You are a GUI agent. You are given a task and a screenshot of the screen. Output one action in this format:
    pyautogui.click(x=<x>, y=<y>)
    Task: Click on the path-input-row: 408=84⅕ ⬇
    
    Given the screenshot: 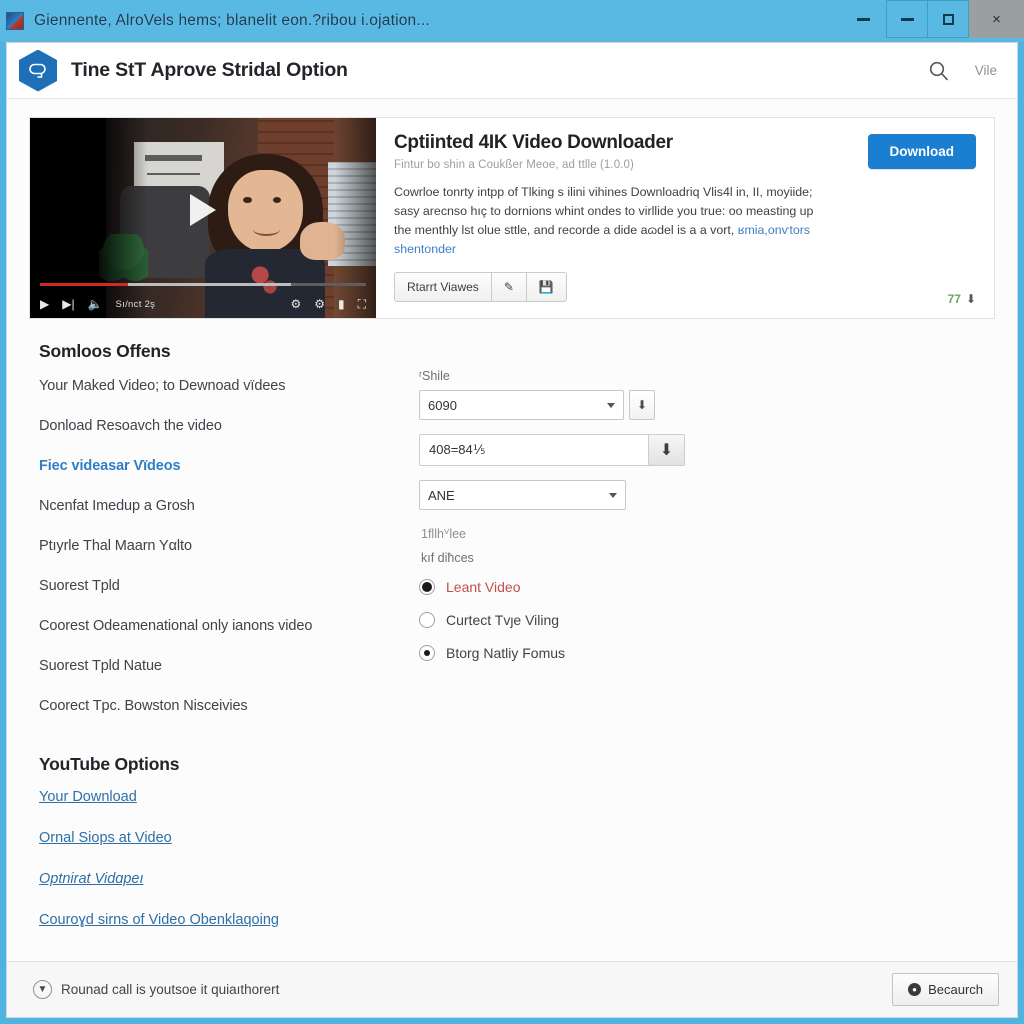 What is the action you would take?
    pyautogui.click(x=707, y=450)
    